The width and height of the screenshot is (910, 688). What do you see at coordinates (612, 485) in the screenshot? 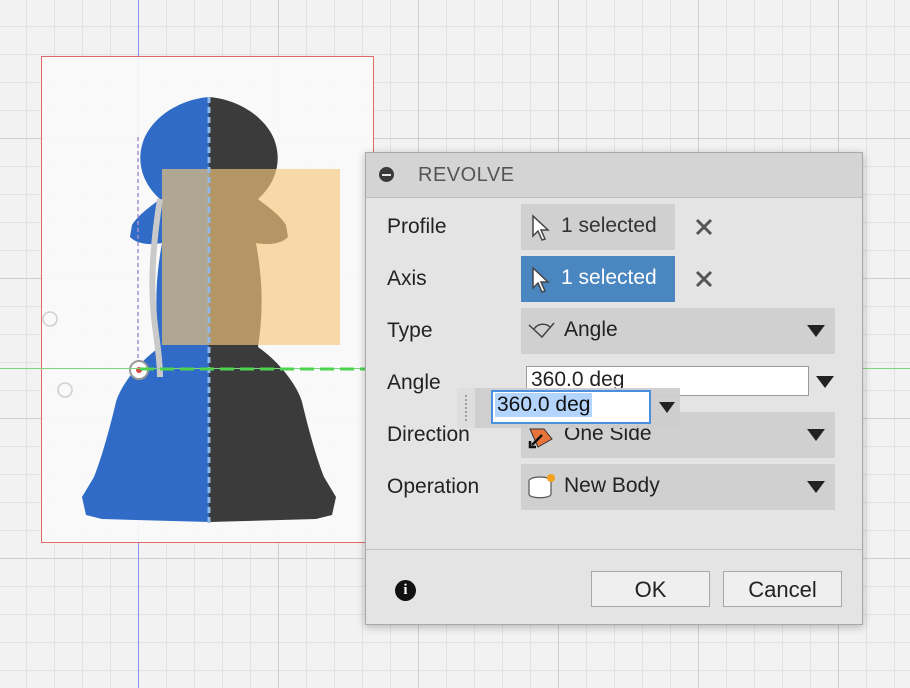
I see `operation-value: New Body` at bounding box center [612, 485].